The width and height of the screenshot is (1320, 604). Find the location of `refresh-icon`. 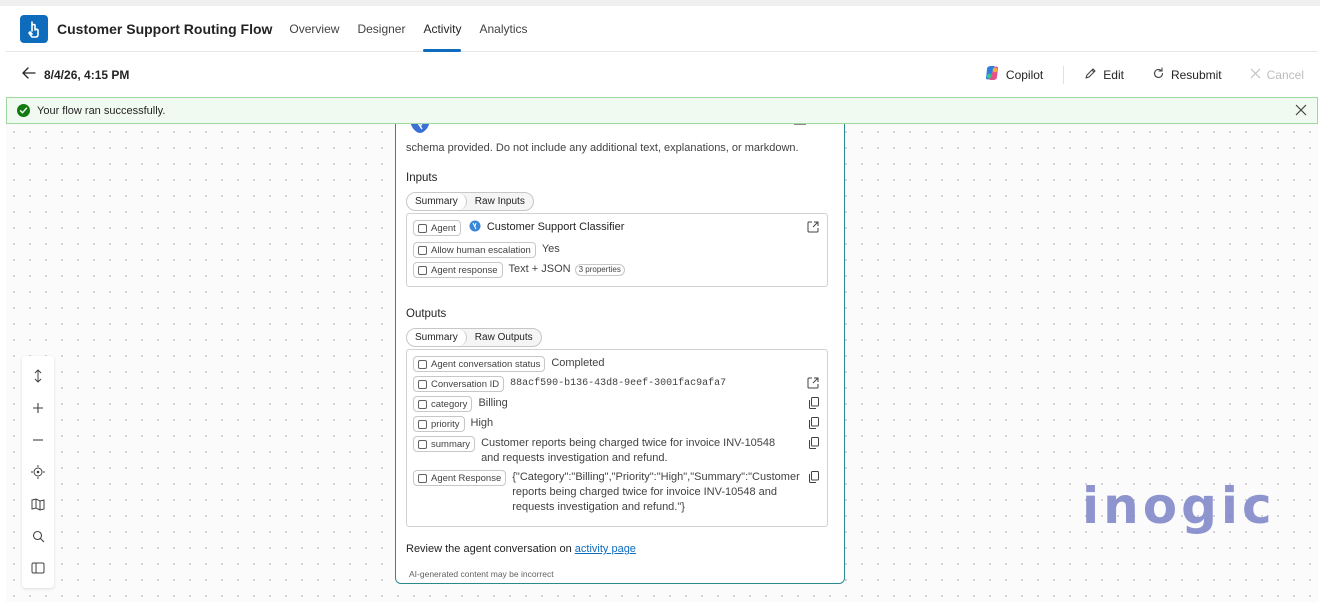

refresh-icon is located at coordinates (1158, 74).